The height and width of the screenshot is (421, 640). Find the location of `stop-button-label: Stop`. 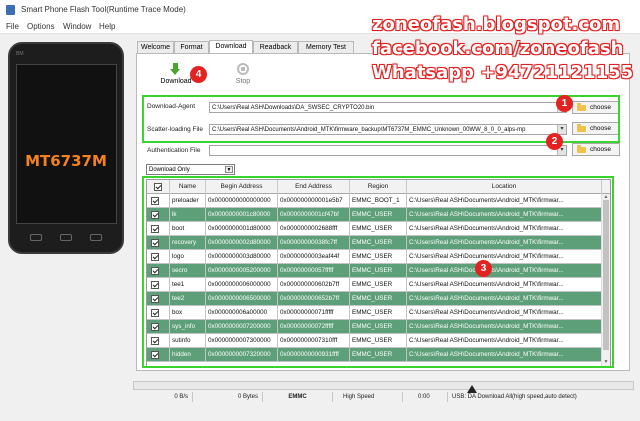

stop-button-label: Stop is located at coordinates (243, 81).